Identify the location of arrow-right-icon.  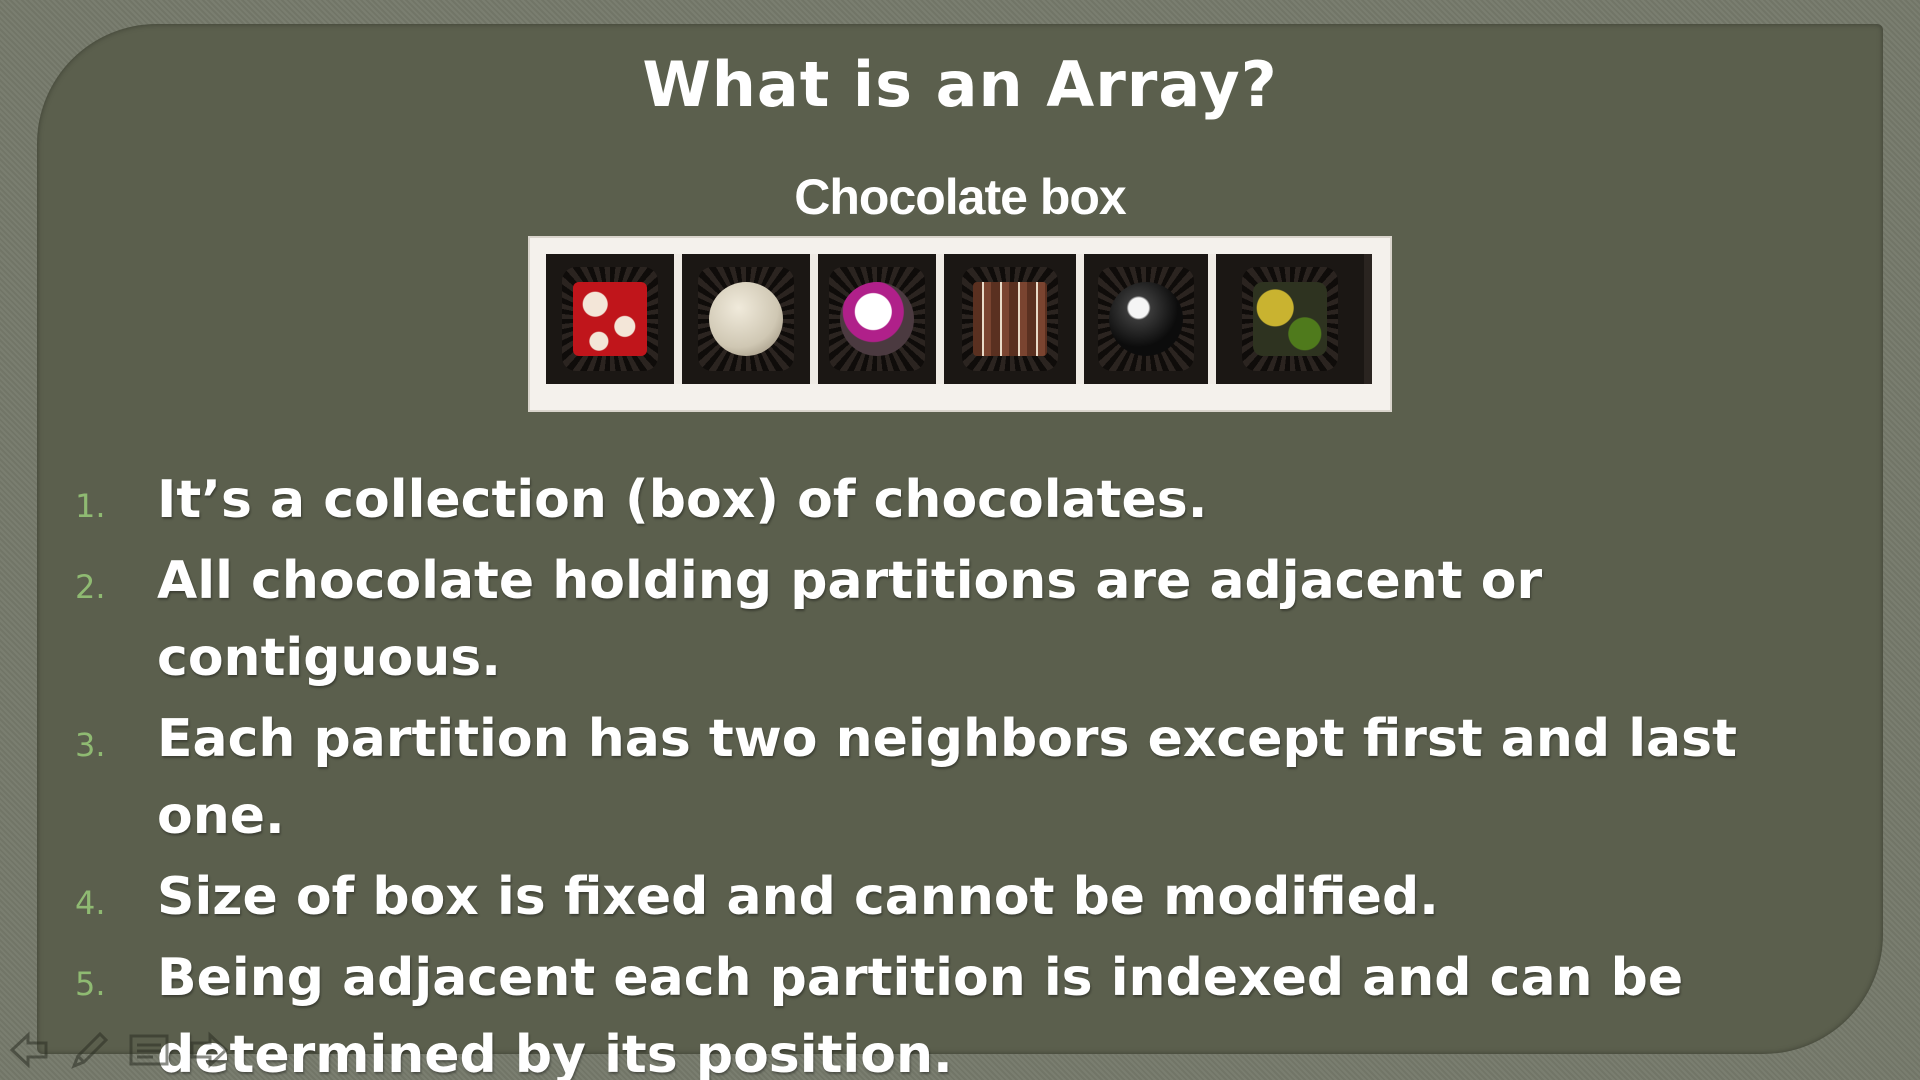
(209, 1050).